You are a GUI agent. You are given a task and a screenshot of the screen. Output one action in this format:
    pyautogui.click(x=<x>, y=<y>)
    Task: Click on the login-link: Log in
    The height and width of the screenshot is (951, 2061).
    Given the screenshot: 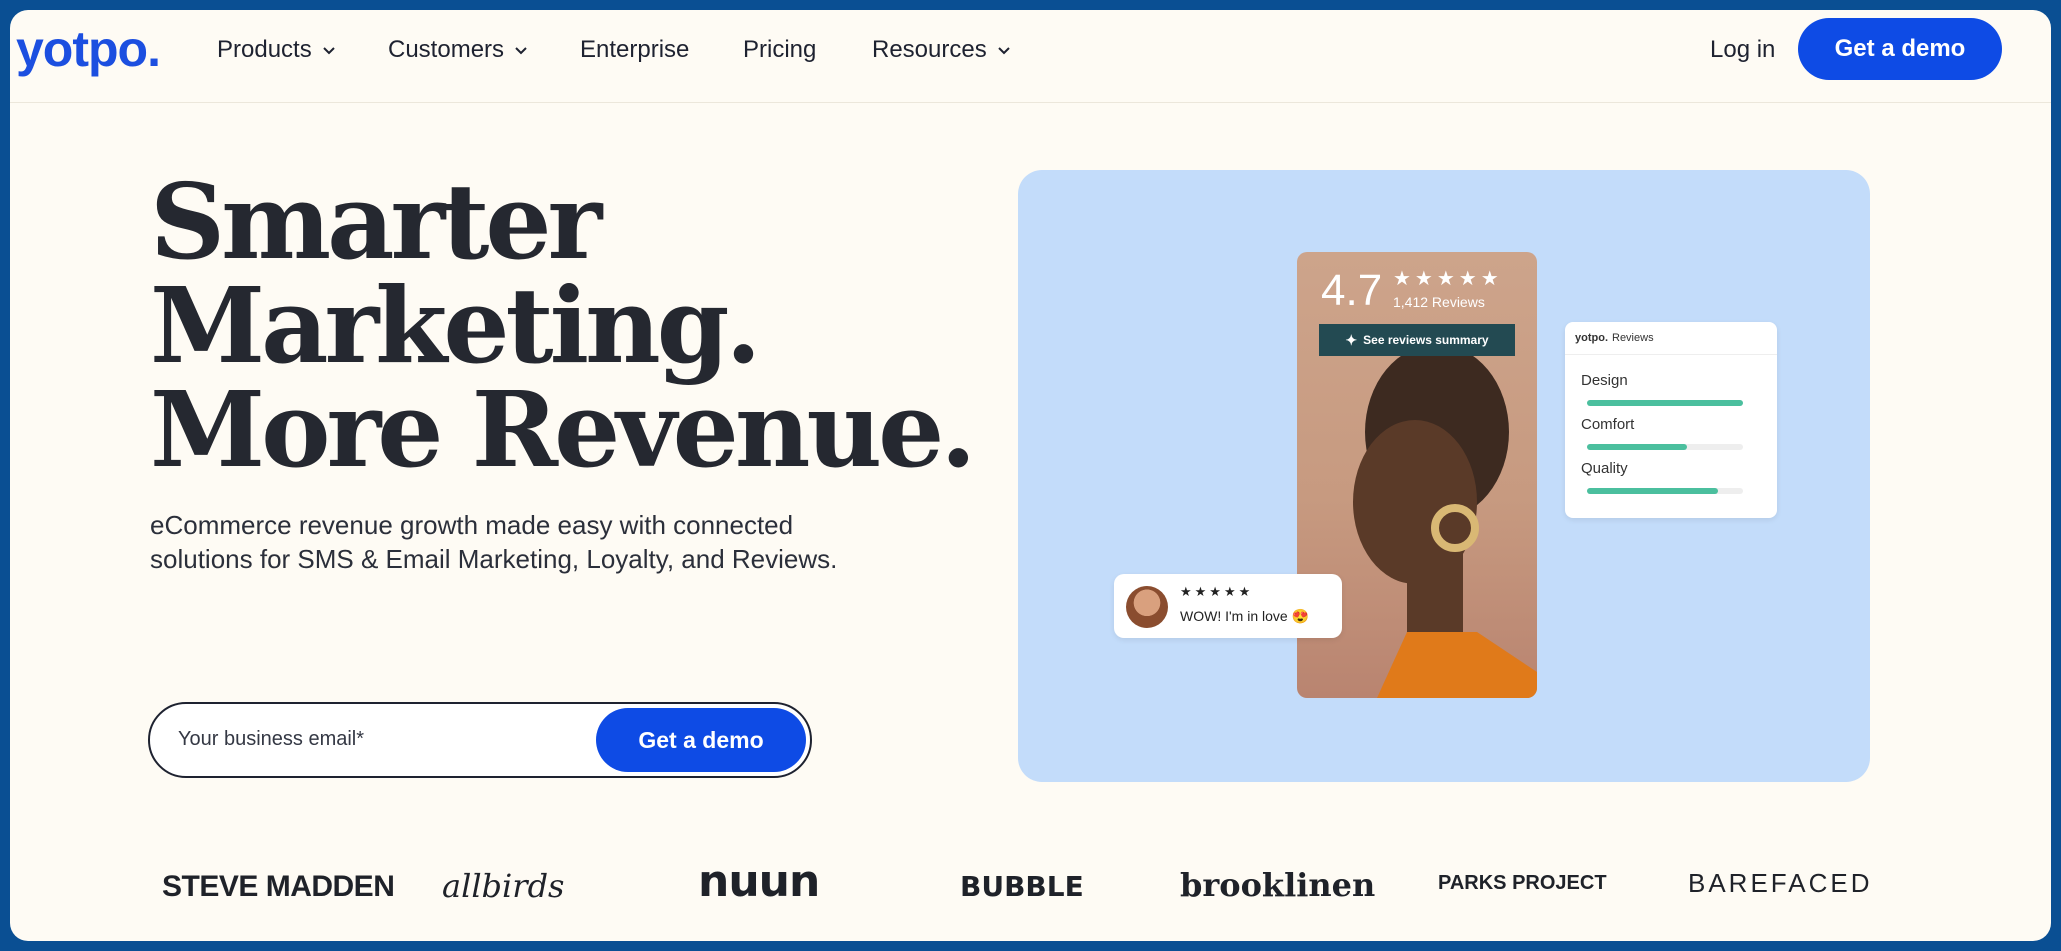 What is the action you would take?
    pyautogui.click(x=1742, y=50)
    